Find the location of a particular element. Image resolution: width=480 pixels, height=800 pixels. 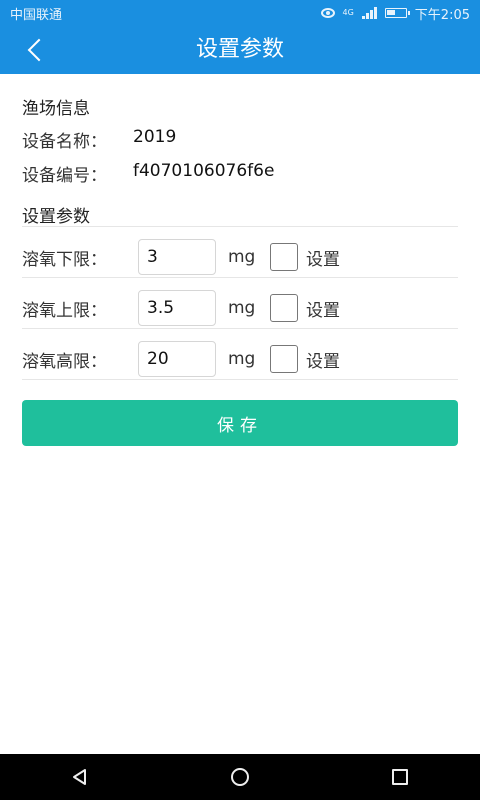

do-lower-limit-input is located at coordinates (177, 257).